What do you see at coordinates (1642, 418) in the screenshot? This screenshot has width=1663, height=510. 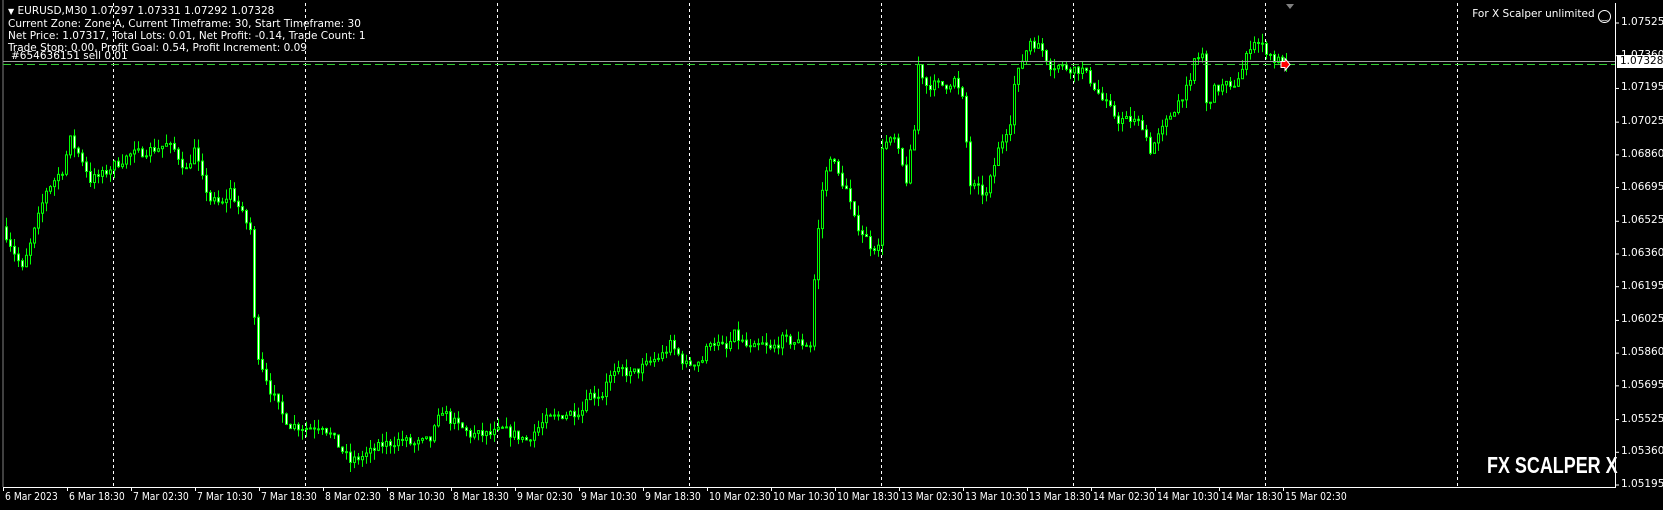 I see `price-label: 1.05525` at bounding box center [1642, 418].